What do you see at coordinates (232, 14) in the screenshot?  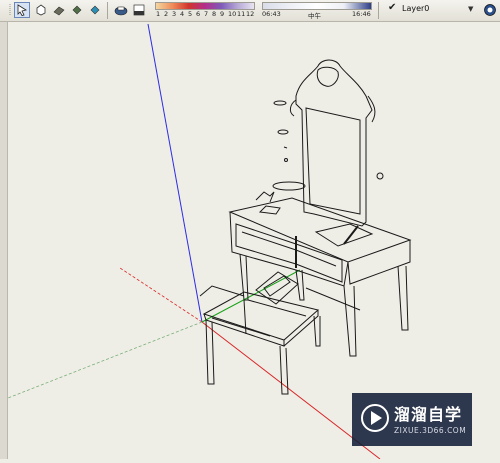 I see `month-label: 10` at bounding box center [232, 14].